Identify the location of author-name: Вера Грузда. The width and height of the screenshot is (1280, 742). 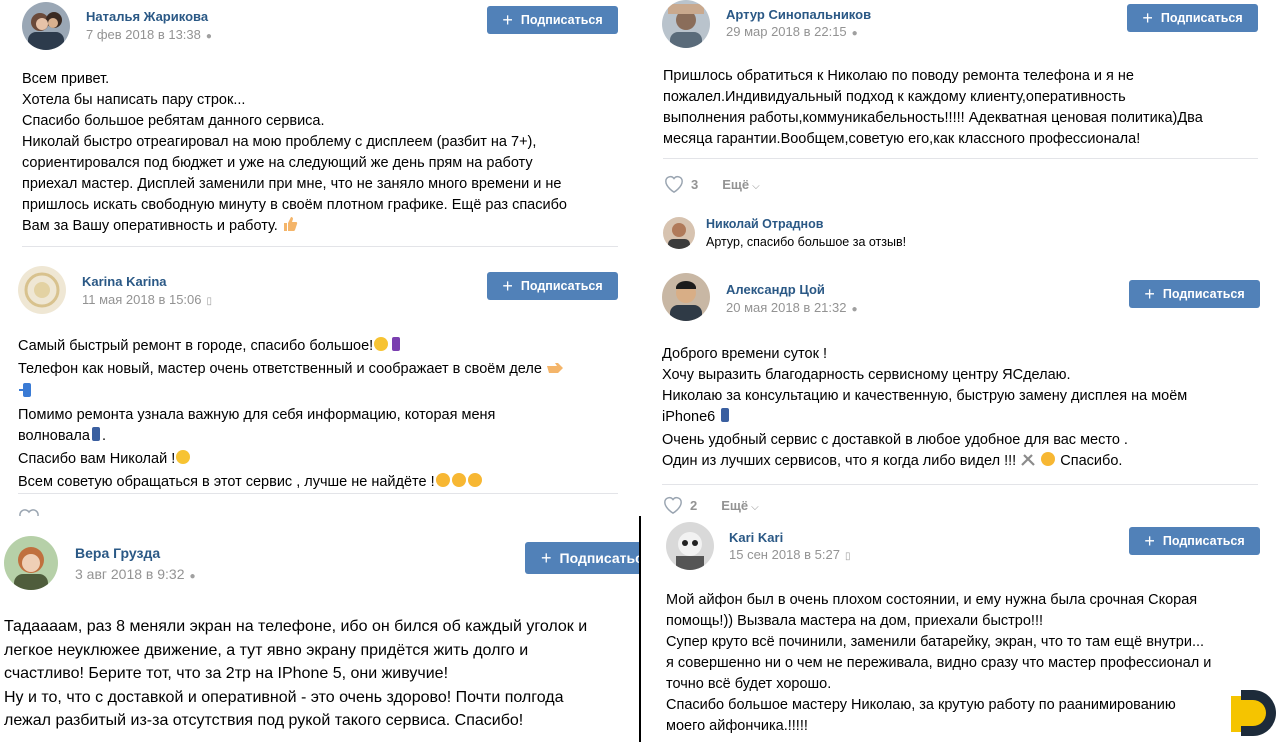
(117, 553).